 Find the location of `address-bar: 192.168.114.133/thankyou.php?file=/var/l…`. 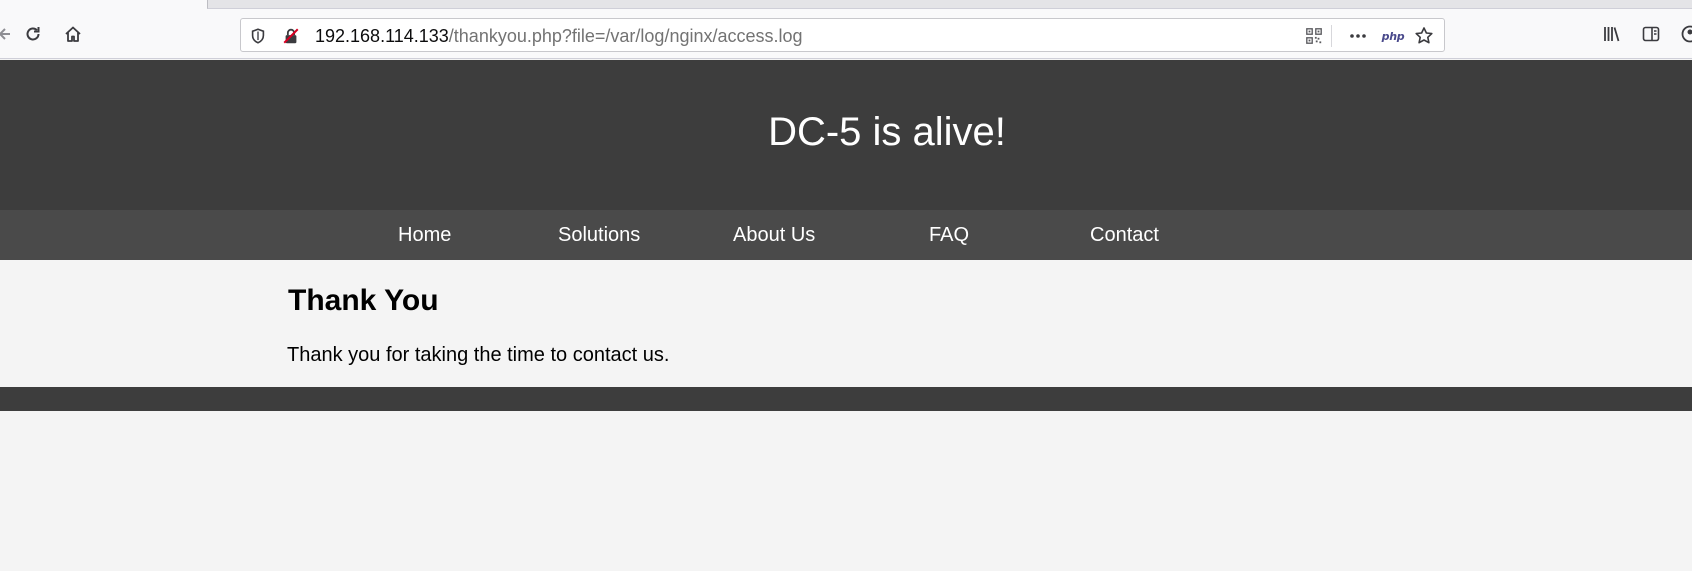

address-bar: 192.168.114.133/thankyou.php?file=/var/l… is located at coordinates (842, 35).